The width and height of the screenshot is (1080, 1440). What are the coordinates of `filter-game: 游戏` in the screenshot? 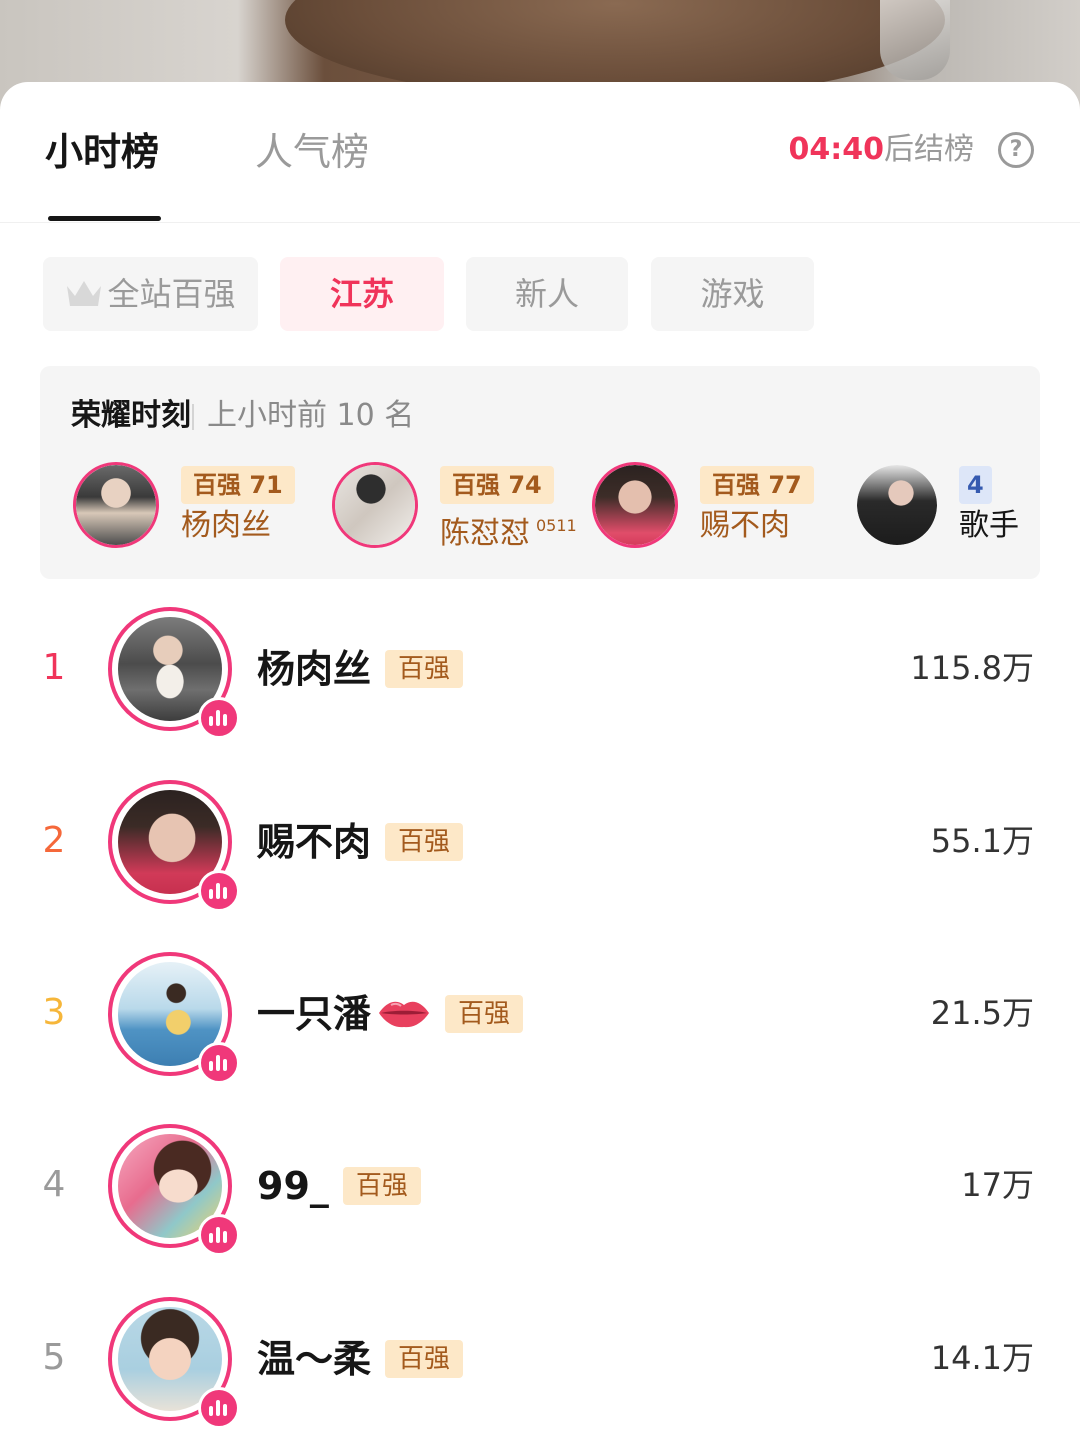 It's located at (732, 294).